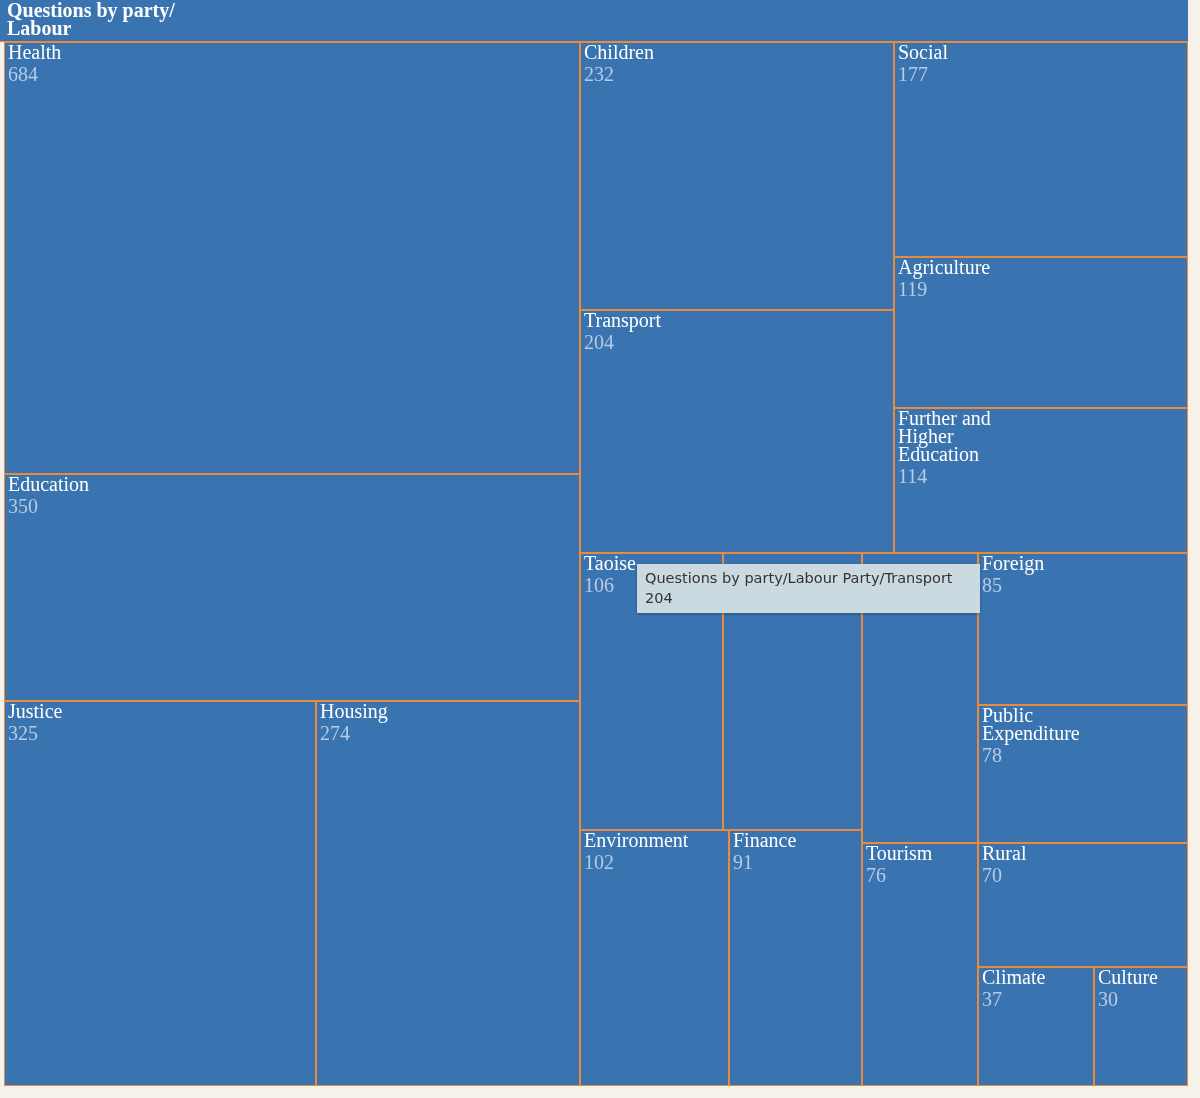 The image size is (1200, 1098). What do you see at coordinates (599, 585) in the screenshot?
I see `tile-value: 106` at bounding box center [599, 585].